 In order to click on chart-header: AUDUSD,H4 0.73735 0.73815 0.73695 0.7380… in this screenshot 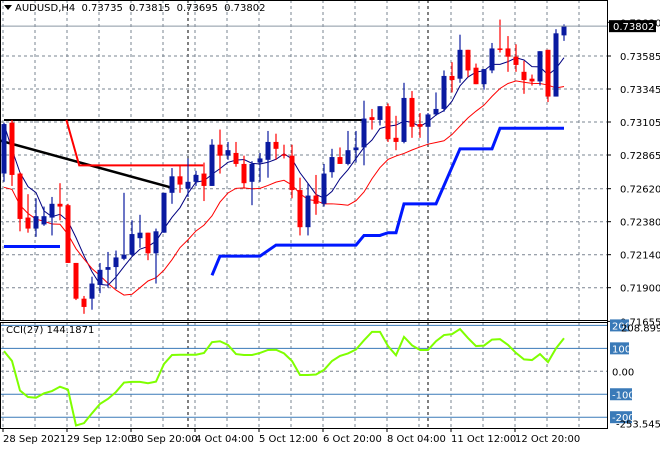, I will do `click(136, 8)`.